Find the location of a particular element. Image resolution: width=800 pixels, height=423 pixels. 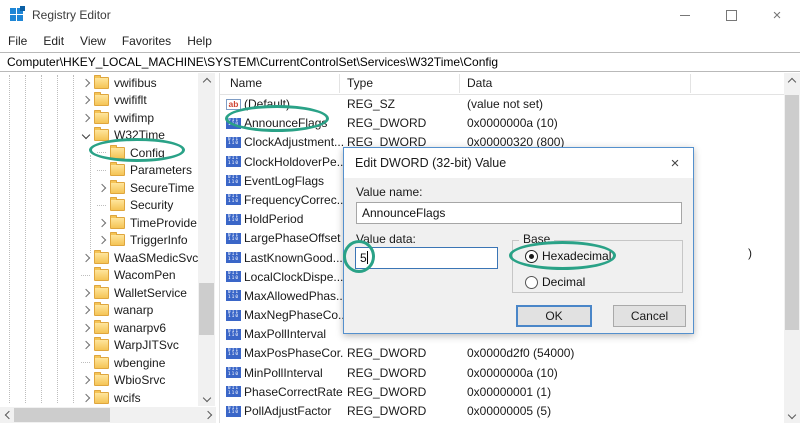

scroll-left-icon is located at coordinates (7, 415).